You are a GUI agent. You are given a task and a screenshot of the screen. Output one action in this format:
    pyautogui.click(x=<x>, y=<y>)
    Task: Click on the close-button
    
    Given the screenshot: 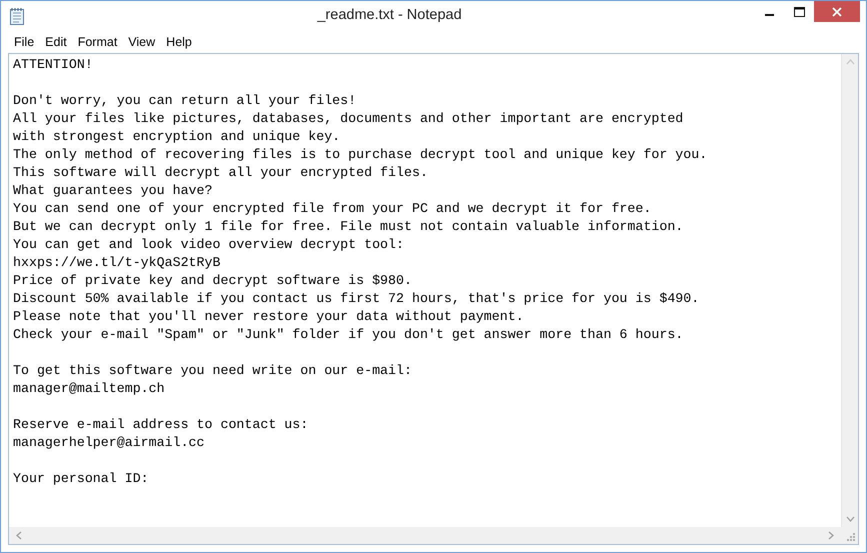 What is the action you would take?
    pyautogui.click(x=837, y=11)
    